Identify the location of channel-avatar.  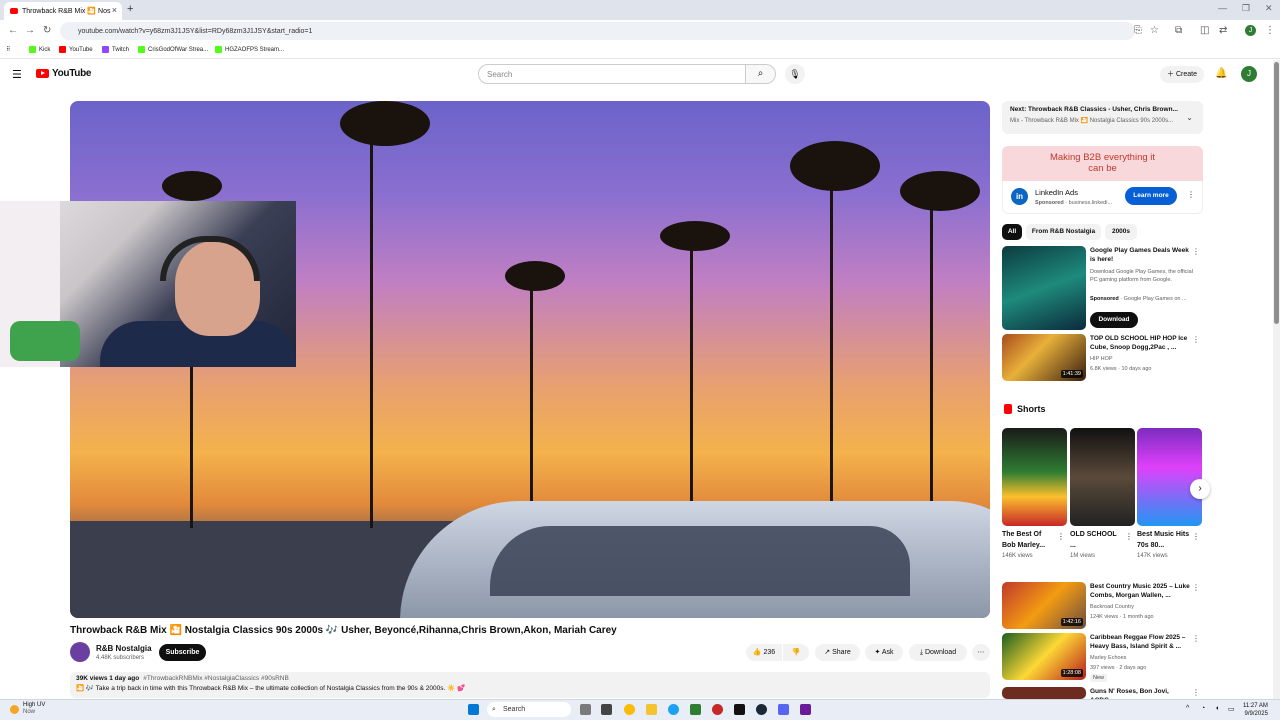
(80, 652).